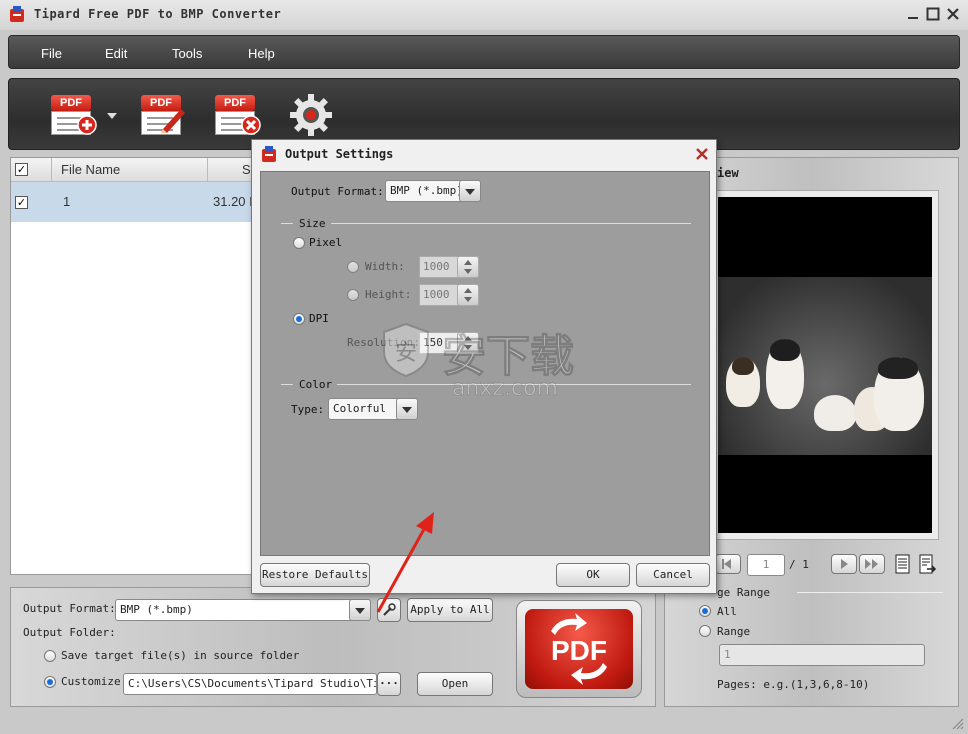  I want to click on cancel-button: Cancel, so click(673, 575).